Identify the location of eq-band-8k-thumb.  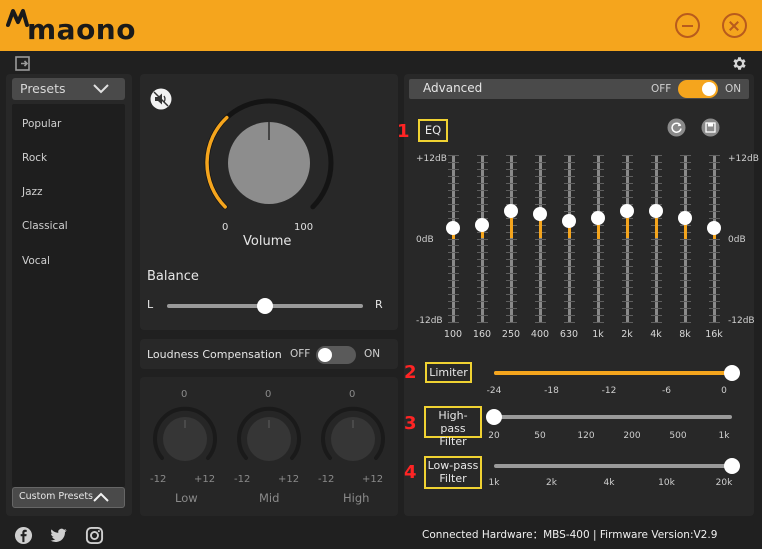
(685, 217).